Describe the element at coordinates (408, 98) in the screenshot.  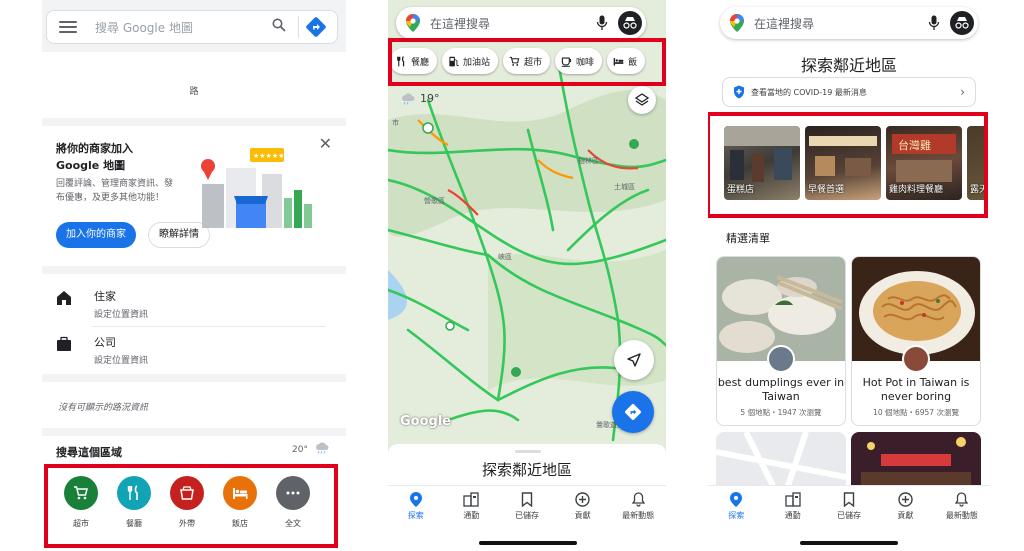
I see `rain-cloud-icon` at that location.